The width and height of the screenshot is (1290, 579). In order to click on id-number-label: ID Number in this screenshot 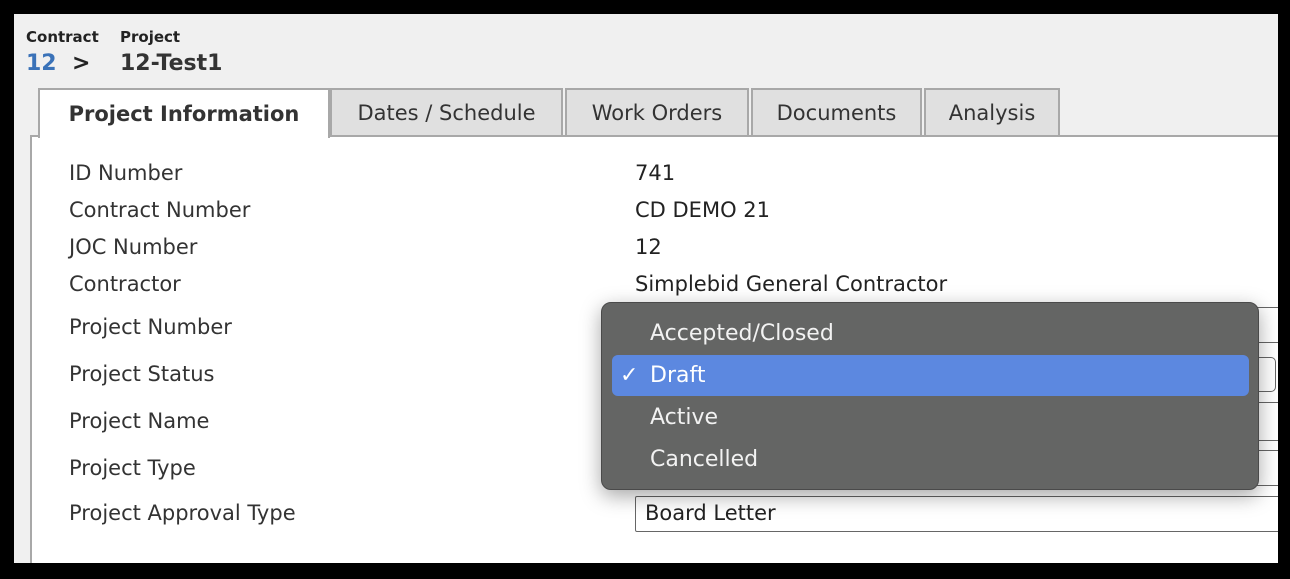, I will do `click(126, 173)`.